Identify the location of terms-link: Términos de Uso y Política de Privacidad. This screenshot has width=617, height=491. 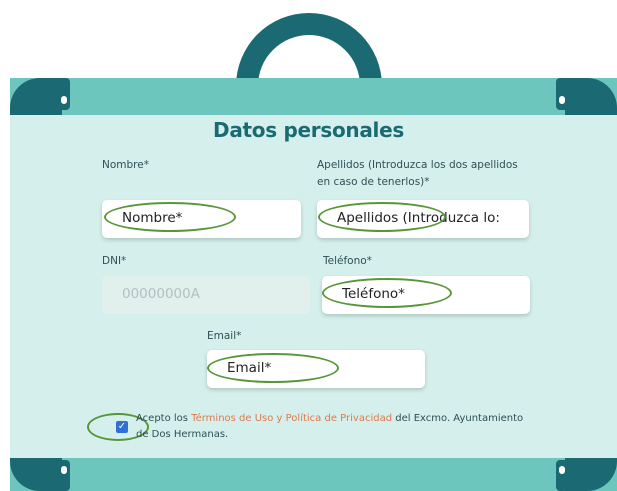
(291, 418).